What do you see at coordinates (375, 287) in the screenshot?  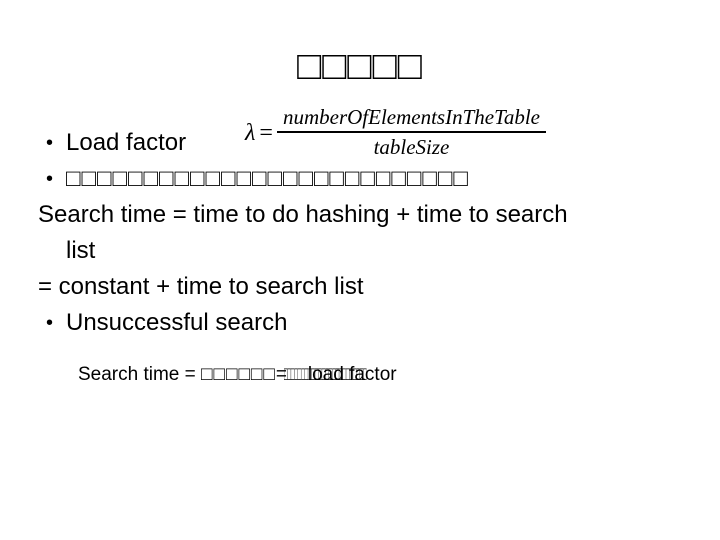 I see `line-constant-plus-search: = constant + time to search list` at bounding box center [375, 287].